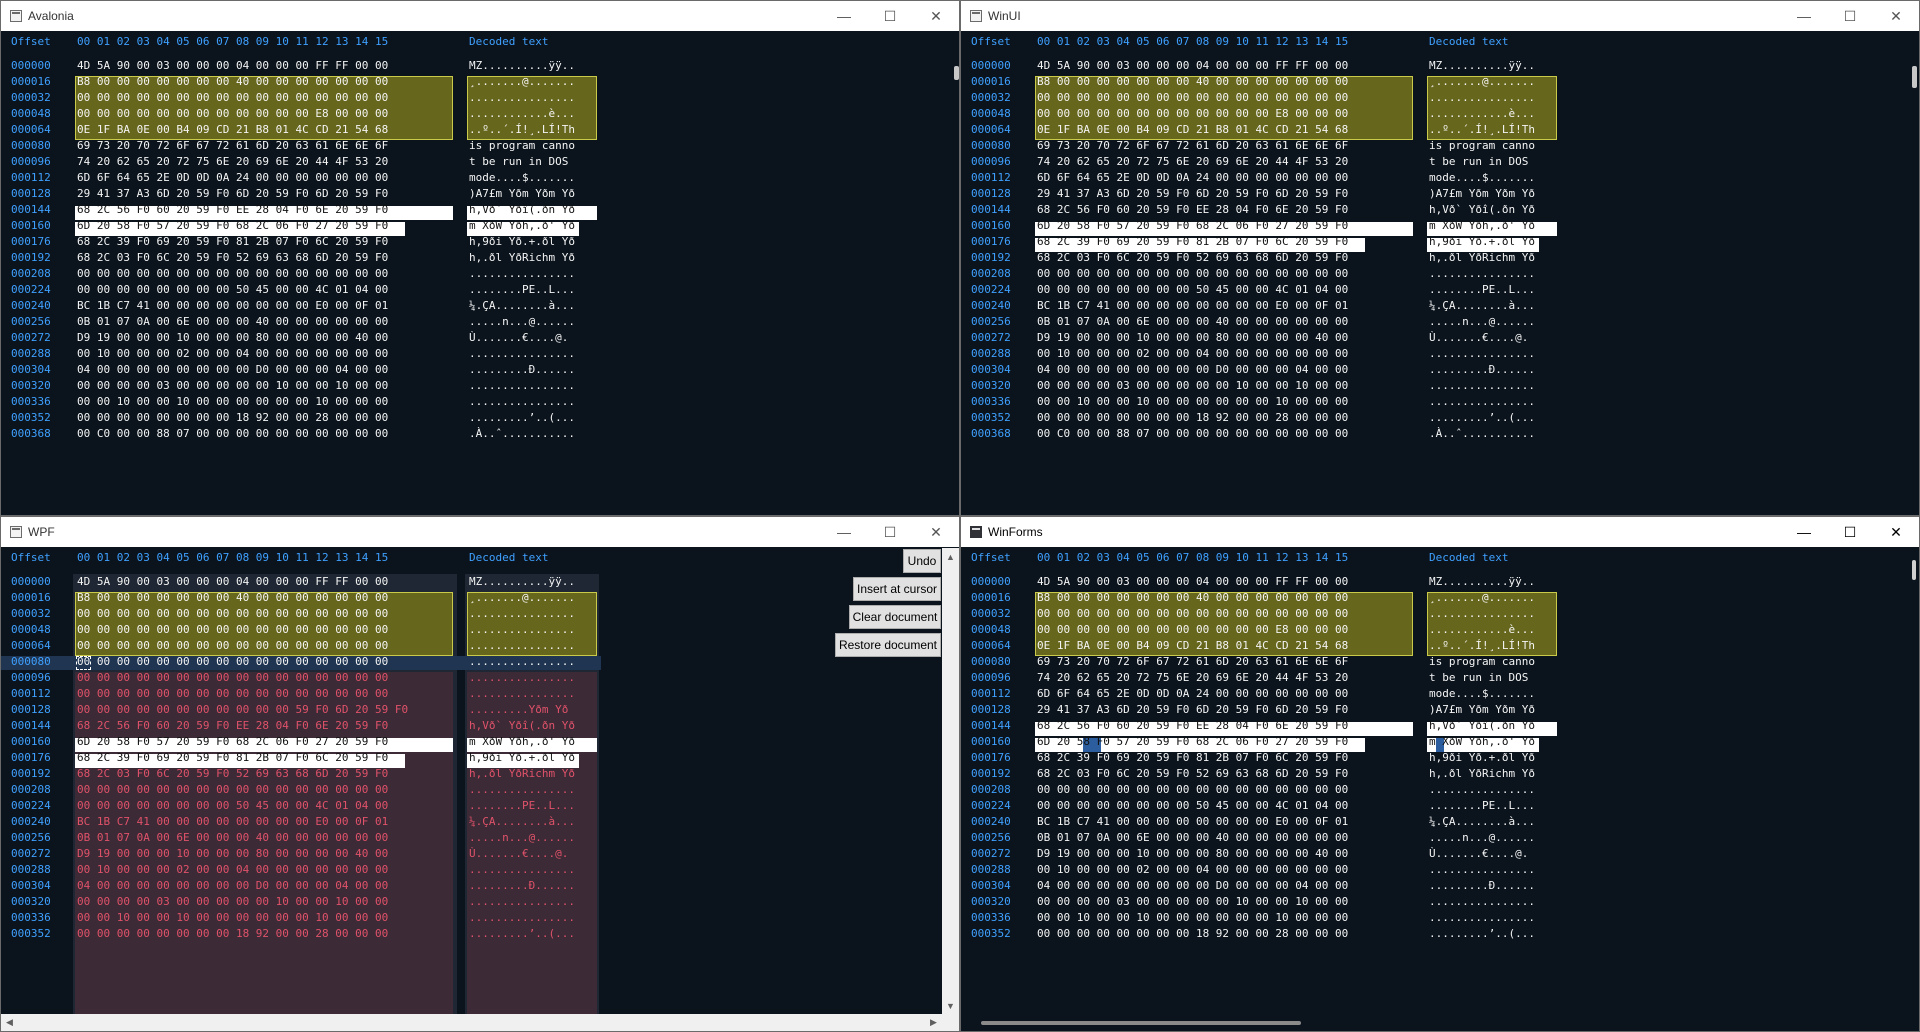 The height and width of the screenshot is (1032, 1920). Describe the element at coordinates (950, 789) in the screenshot. I see `vertical-scrollbar: ▲ ▼` at that location.